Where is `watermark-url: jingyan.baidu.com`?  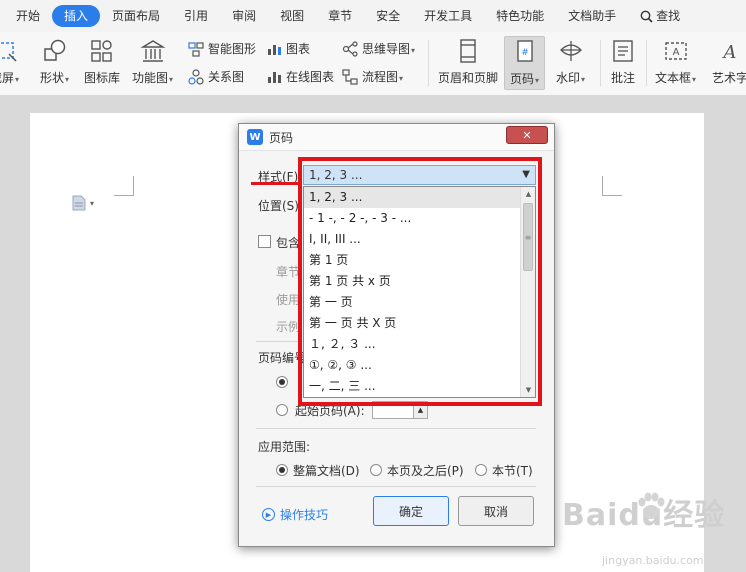 watermark-url: jingyan.baidu.com is located at coordinates (653, 560).